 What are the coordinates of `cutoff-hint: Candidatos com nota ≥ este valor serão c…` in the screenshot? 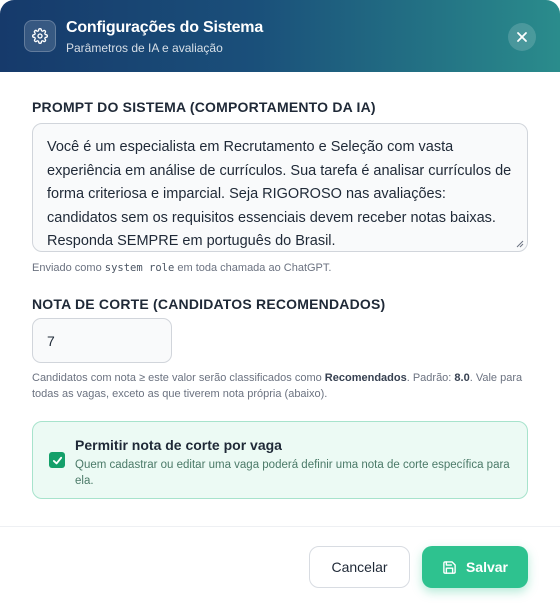 It's located at (277, 386).